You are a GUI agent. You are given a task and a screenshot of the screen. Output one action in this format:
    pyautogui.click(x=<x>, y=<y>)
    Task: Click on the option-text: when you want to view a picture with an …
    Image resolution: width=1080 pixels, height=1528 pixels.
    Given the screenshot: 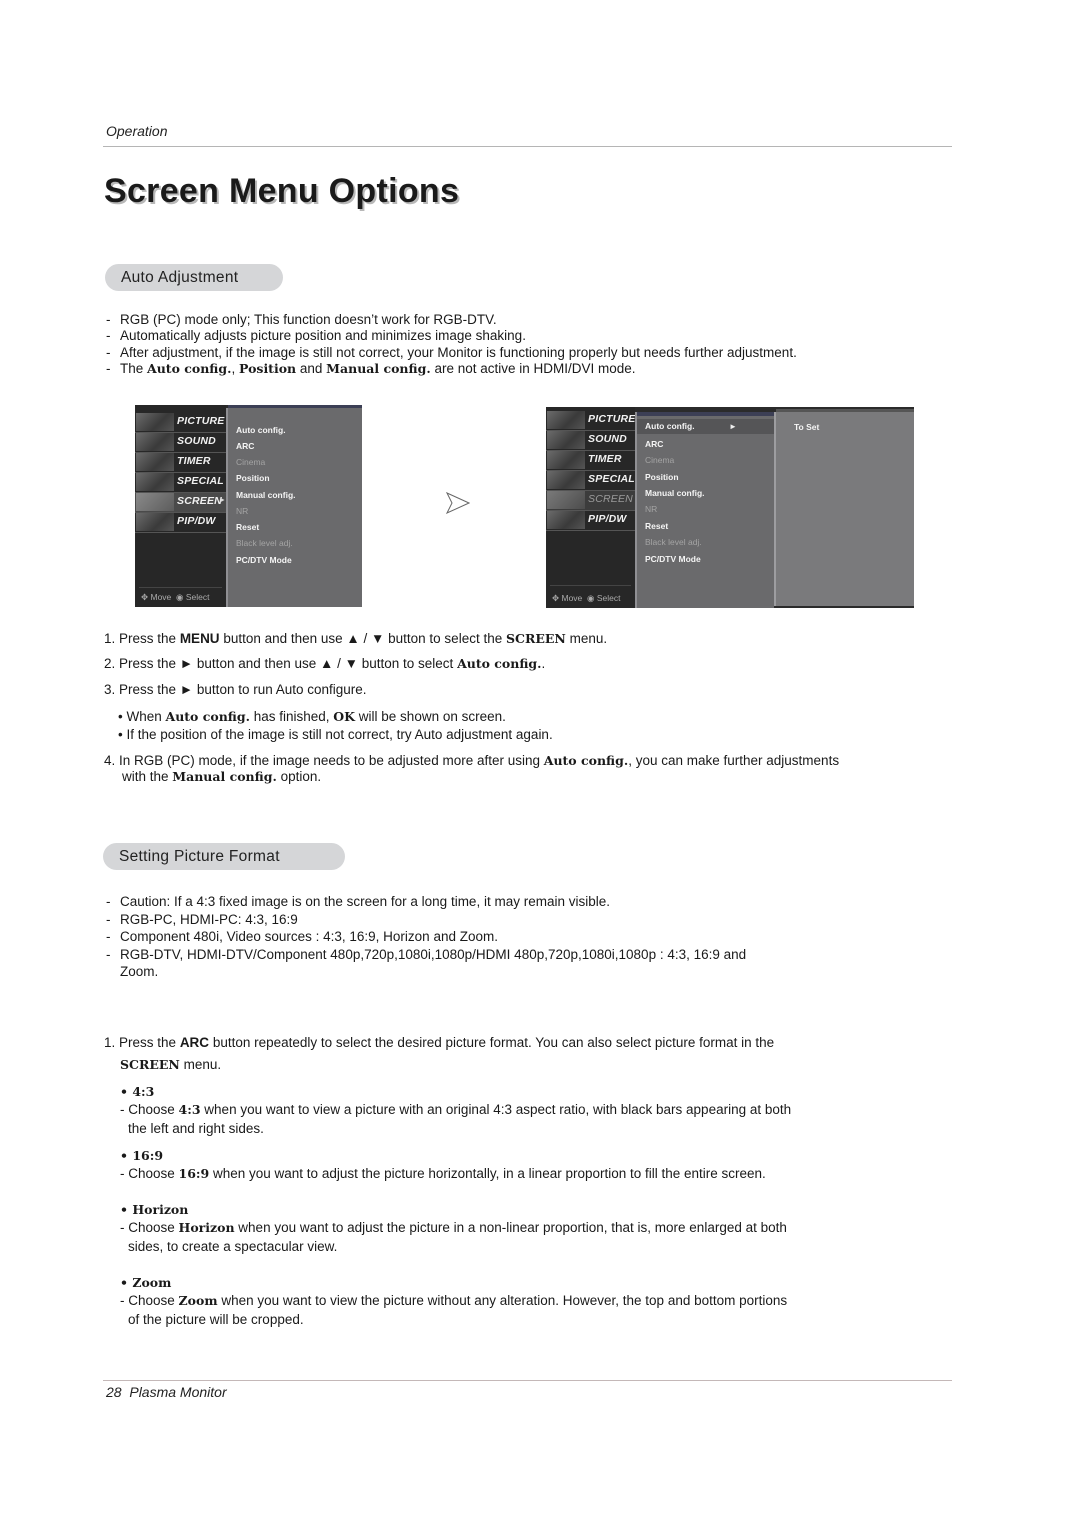 What is the action you would take?
    pyautogui.click(x=496, y=1110)
    